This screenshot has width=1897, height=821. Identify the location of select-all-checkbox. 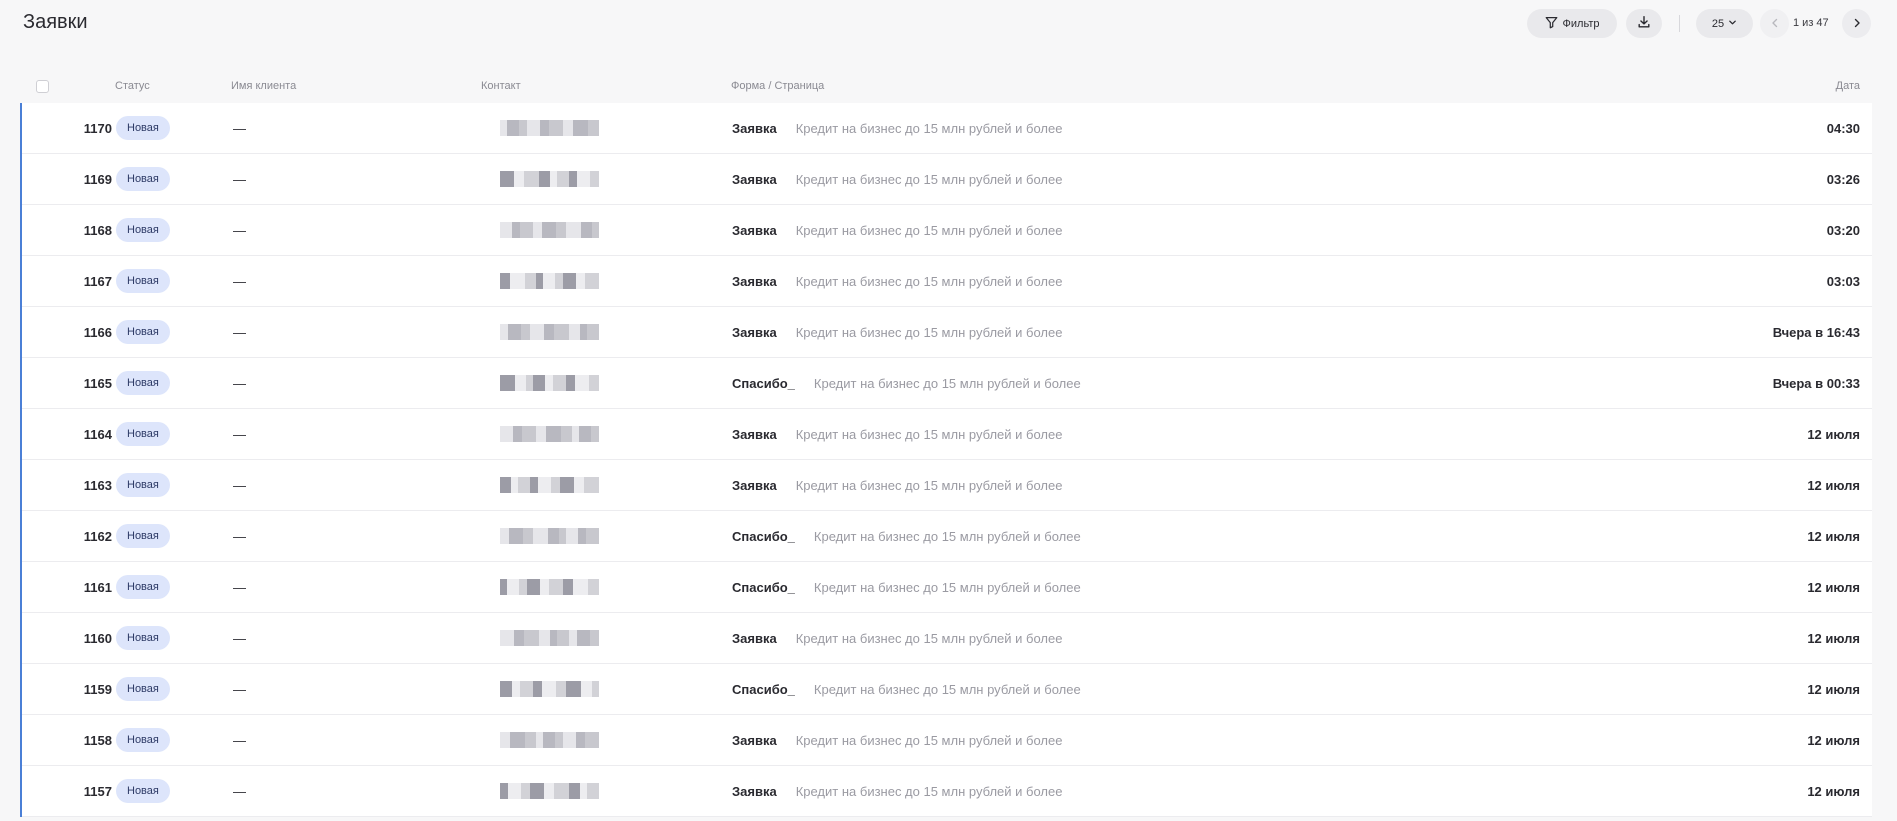
(42, 86).